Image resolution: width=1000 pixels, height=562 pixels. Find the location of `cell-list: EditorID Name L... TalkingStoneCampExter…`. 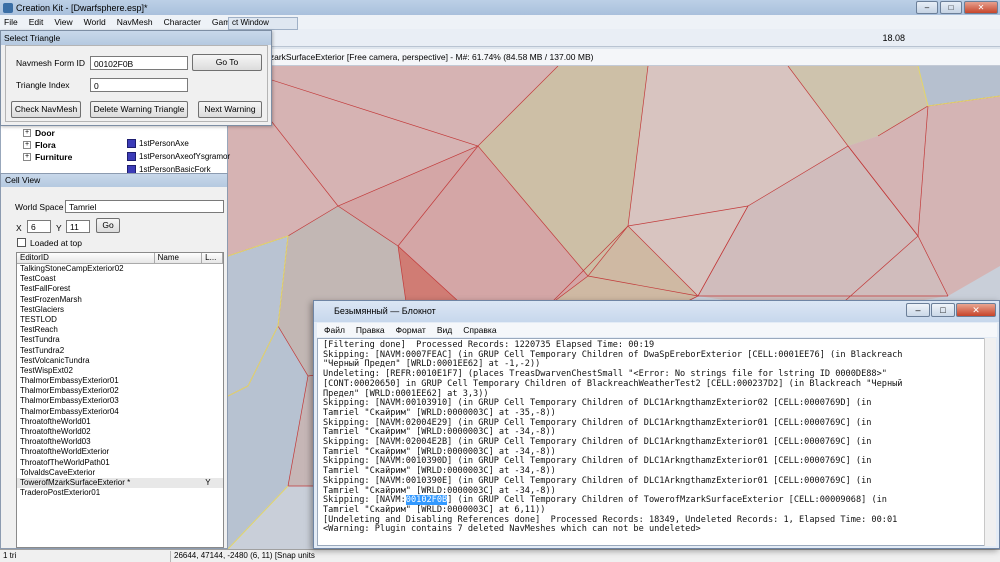

cell-list: EditorID Name L... TalkingStoneCampExter… is located at coordinates (120, 400).